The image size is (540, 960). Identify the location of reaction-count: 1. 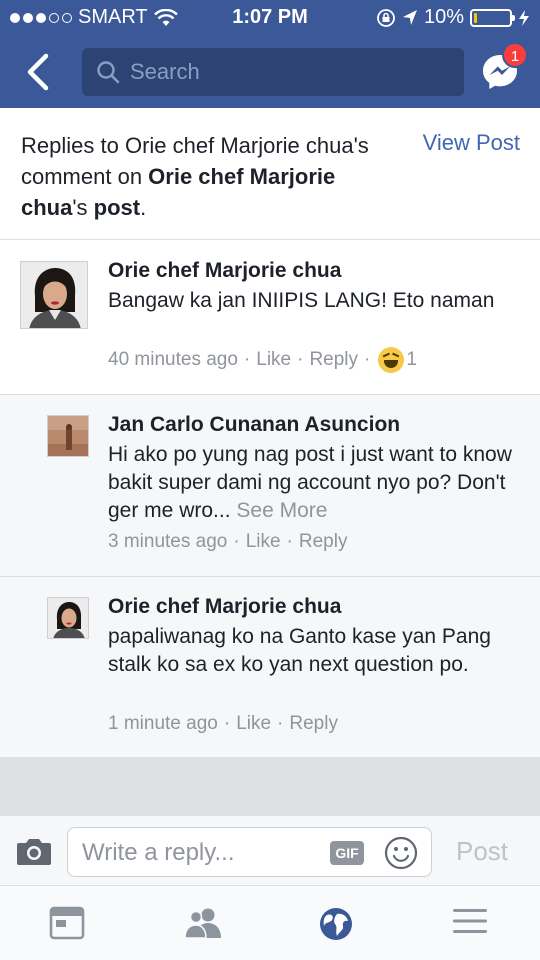
(411, 360).